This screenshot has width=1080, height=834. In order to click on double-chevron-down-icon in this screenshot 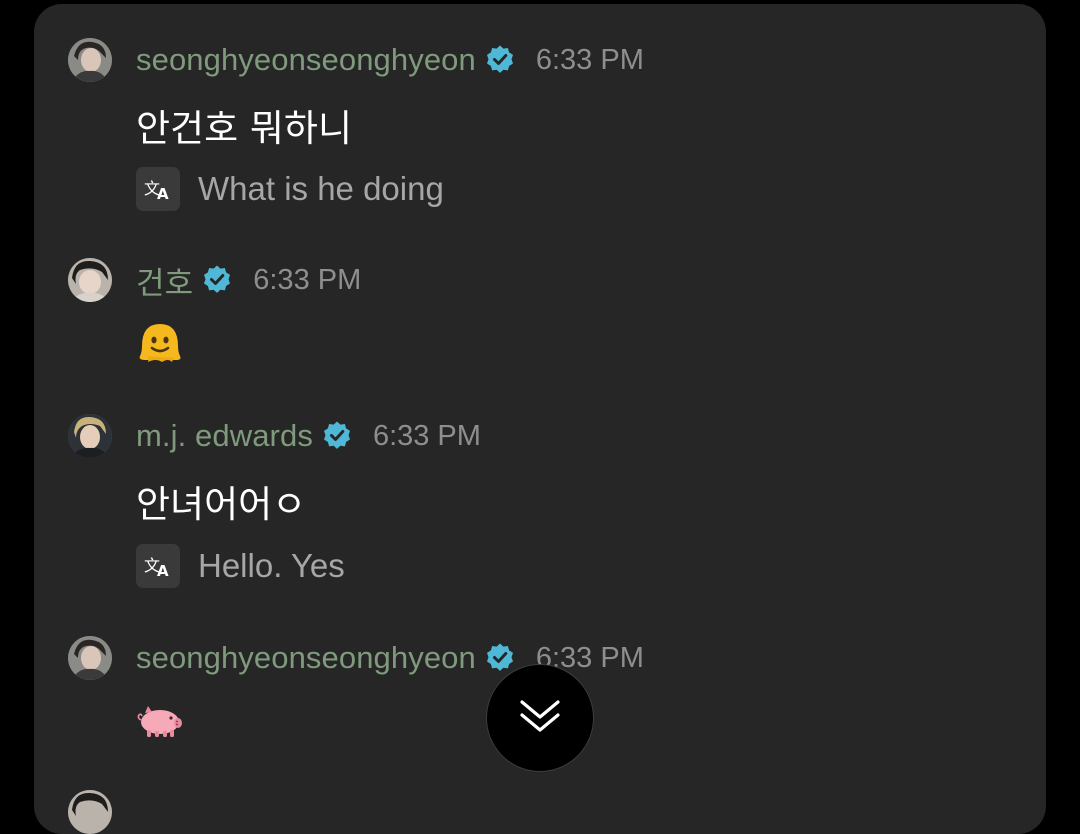, I will do `click(540, 718)`.